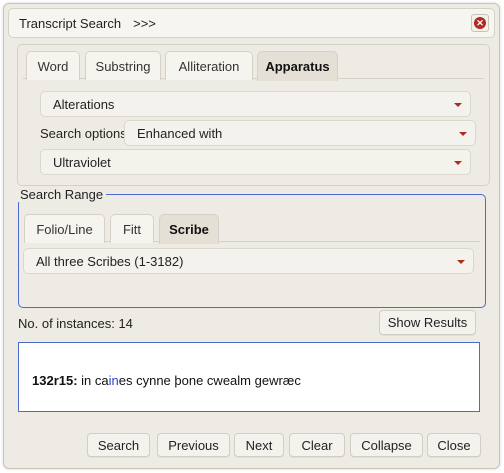 Image resolution: width=504 pixels, height=473 pixels. Describe the element at coordinates (427, 322) in the screenshot. I see `show-results-button: Show Results` at that location.